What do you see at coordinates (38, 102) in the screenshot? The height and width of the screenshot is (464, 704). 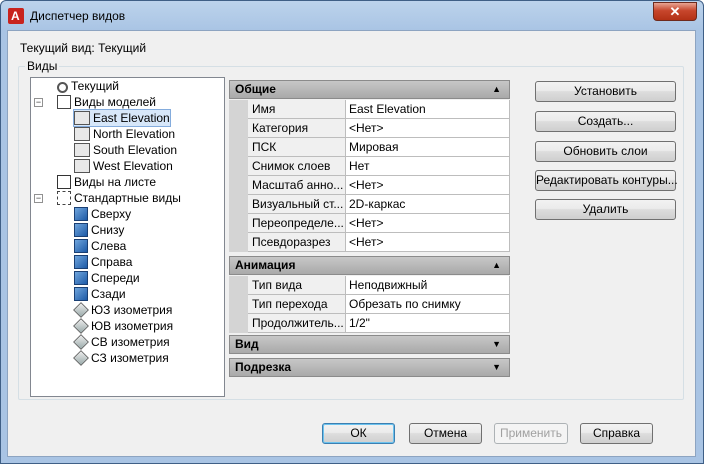 I see `expand-model-views: −` at bounding box center [38, 102].